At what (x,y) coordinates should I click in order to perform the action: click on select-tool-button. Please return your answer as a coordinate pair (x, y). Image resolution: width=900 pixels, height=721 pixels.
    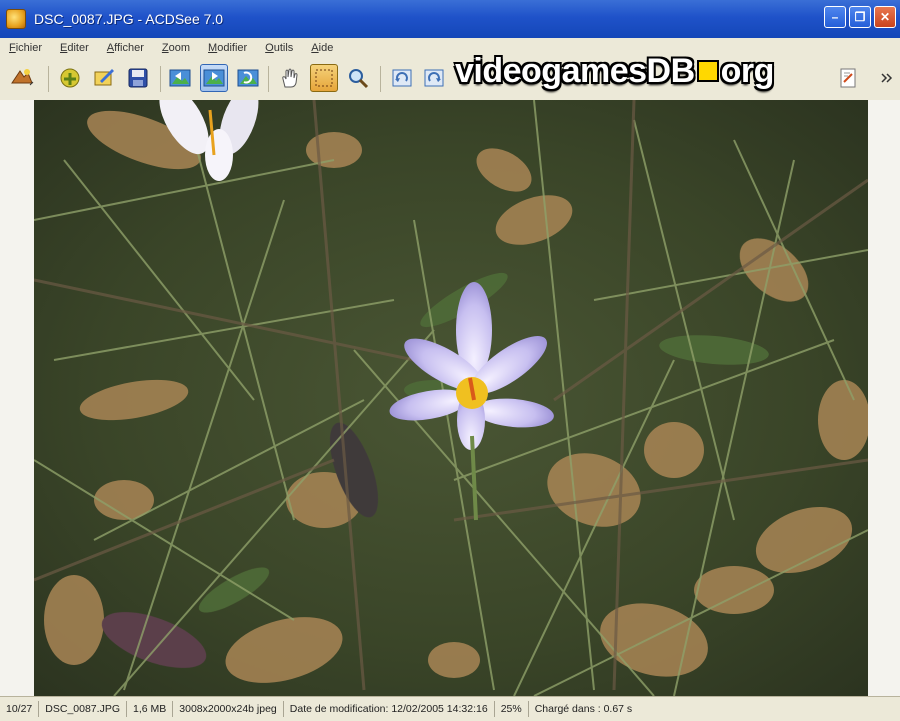
    Looking at the image, I should click on (324, 78).